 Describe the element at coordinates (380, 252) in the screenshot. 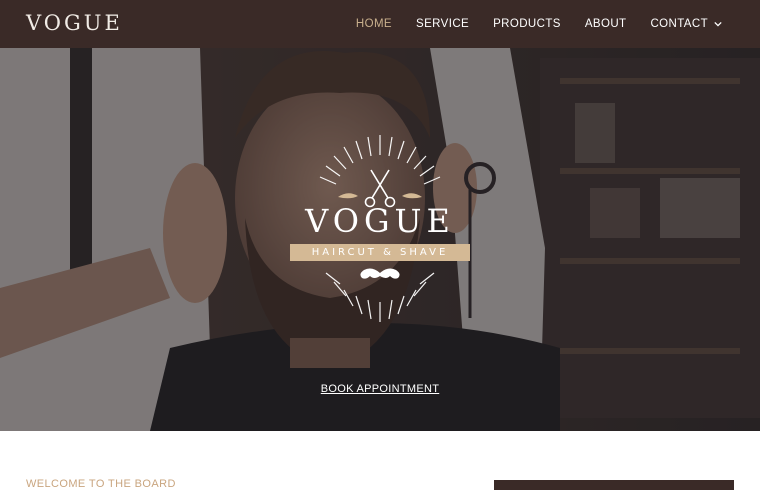

I see `hero-tagline-ribbon: HAIRCUT & SHAVE` at that location.